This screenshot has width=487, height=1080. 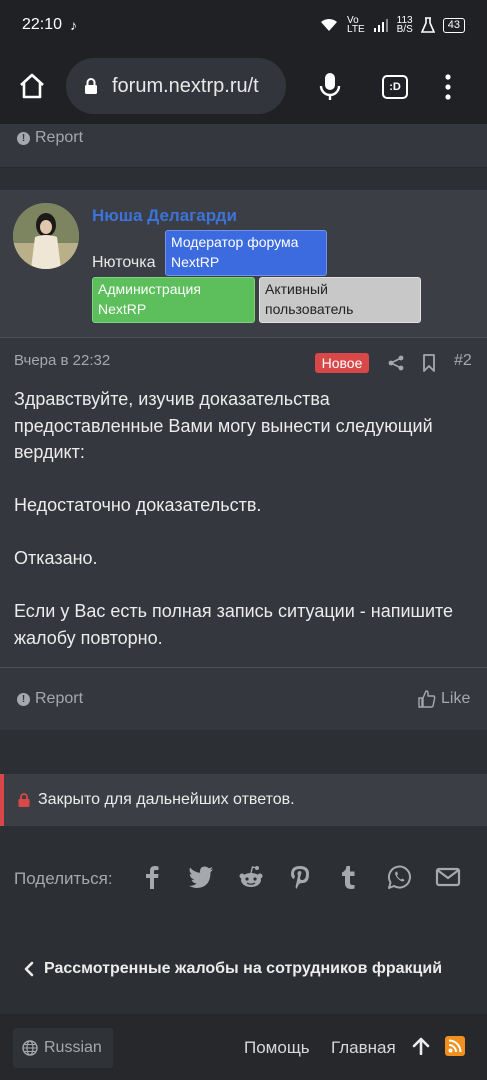 What do you see at coordinates (29, 969) in the screenshot?
I see `chevron-left-icon` at bounding box center [29, 969].